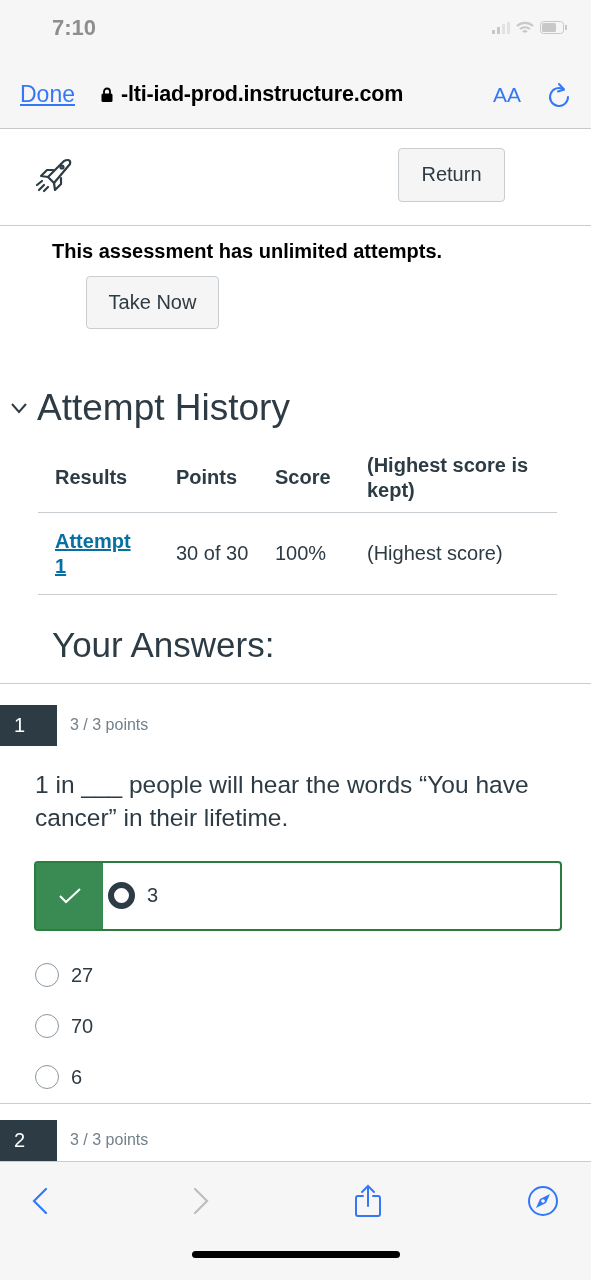 Image resolution: width=591 pixels, height=1280 pixels. I want to click on back-icon, so click(40, 1200).